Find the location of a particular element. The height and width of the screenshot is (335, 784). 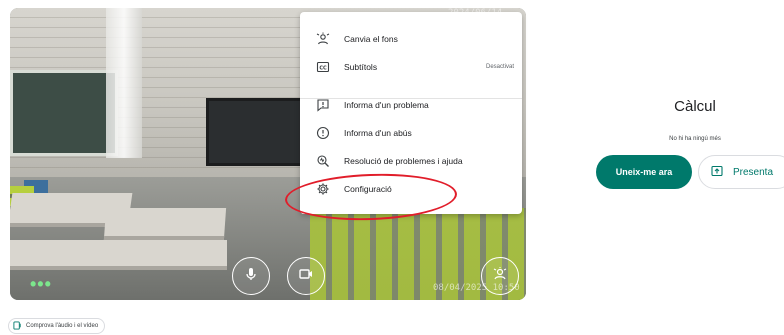

visual-effects-button is located at coordinates (500, 276).